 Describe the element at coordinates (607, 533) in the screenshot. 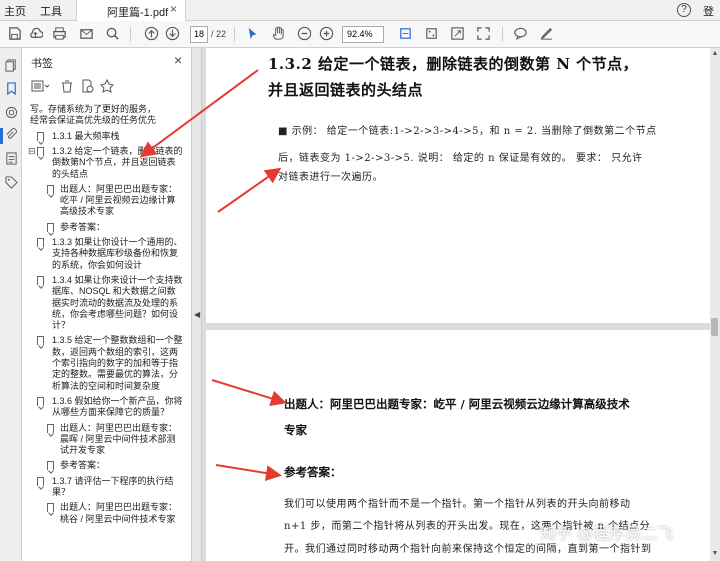

I see `watermark: 知乎 @程序员二飞` at that location.